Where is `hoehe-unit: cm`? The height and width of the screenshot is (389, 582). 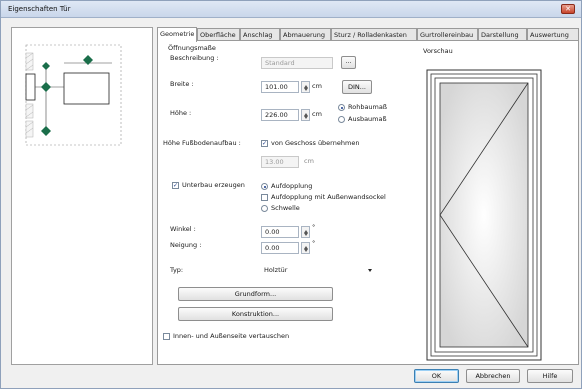 hoehe-unit: cm is located at coordinates (317, 114).